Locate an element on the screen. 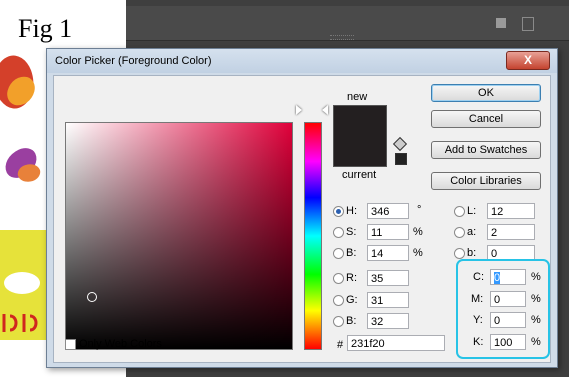 The image size is (569, 377). color-field-cursor-icon is located at coordinates (92, 297).